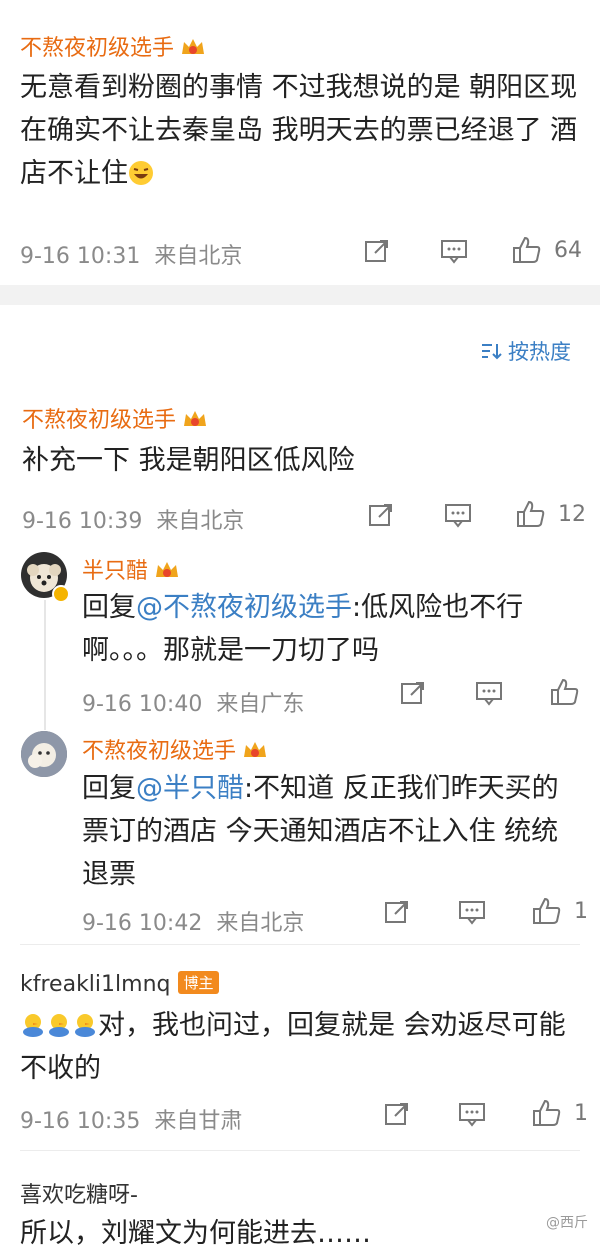 Image resolution: width=600 pixels, height=1255 pixels. Describe the element at coordinates (492, 352) in the screenshot. I see `sort-icon` at that location.